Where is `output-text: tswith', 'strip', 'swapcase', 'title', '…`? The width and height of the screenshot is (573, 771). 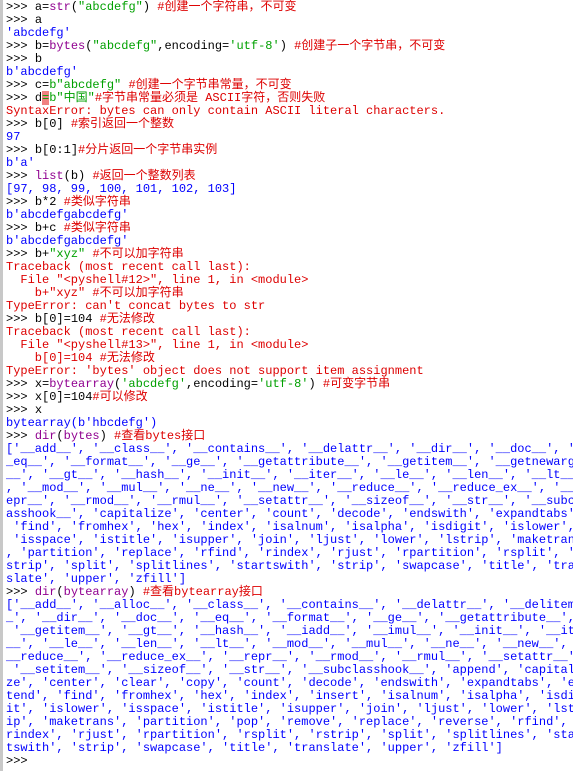 output-text: tswith', 'strip', 'swapcase', 'title', '… is located at coordinates (254, 748).